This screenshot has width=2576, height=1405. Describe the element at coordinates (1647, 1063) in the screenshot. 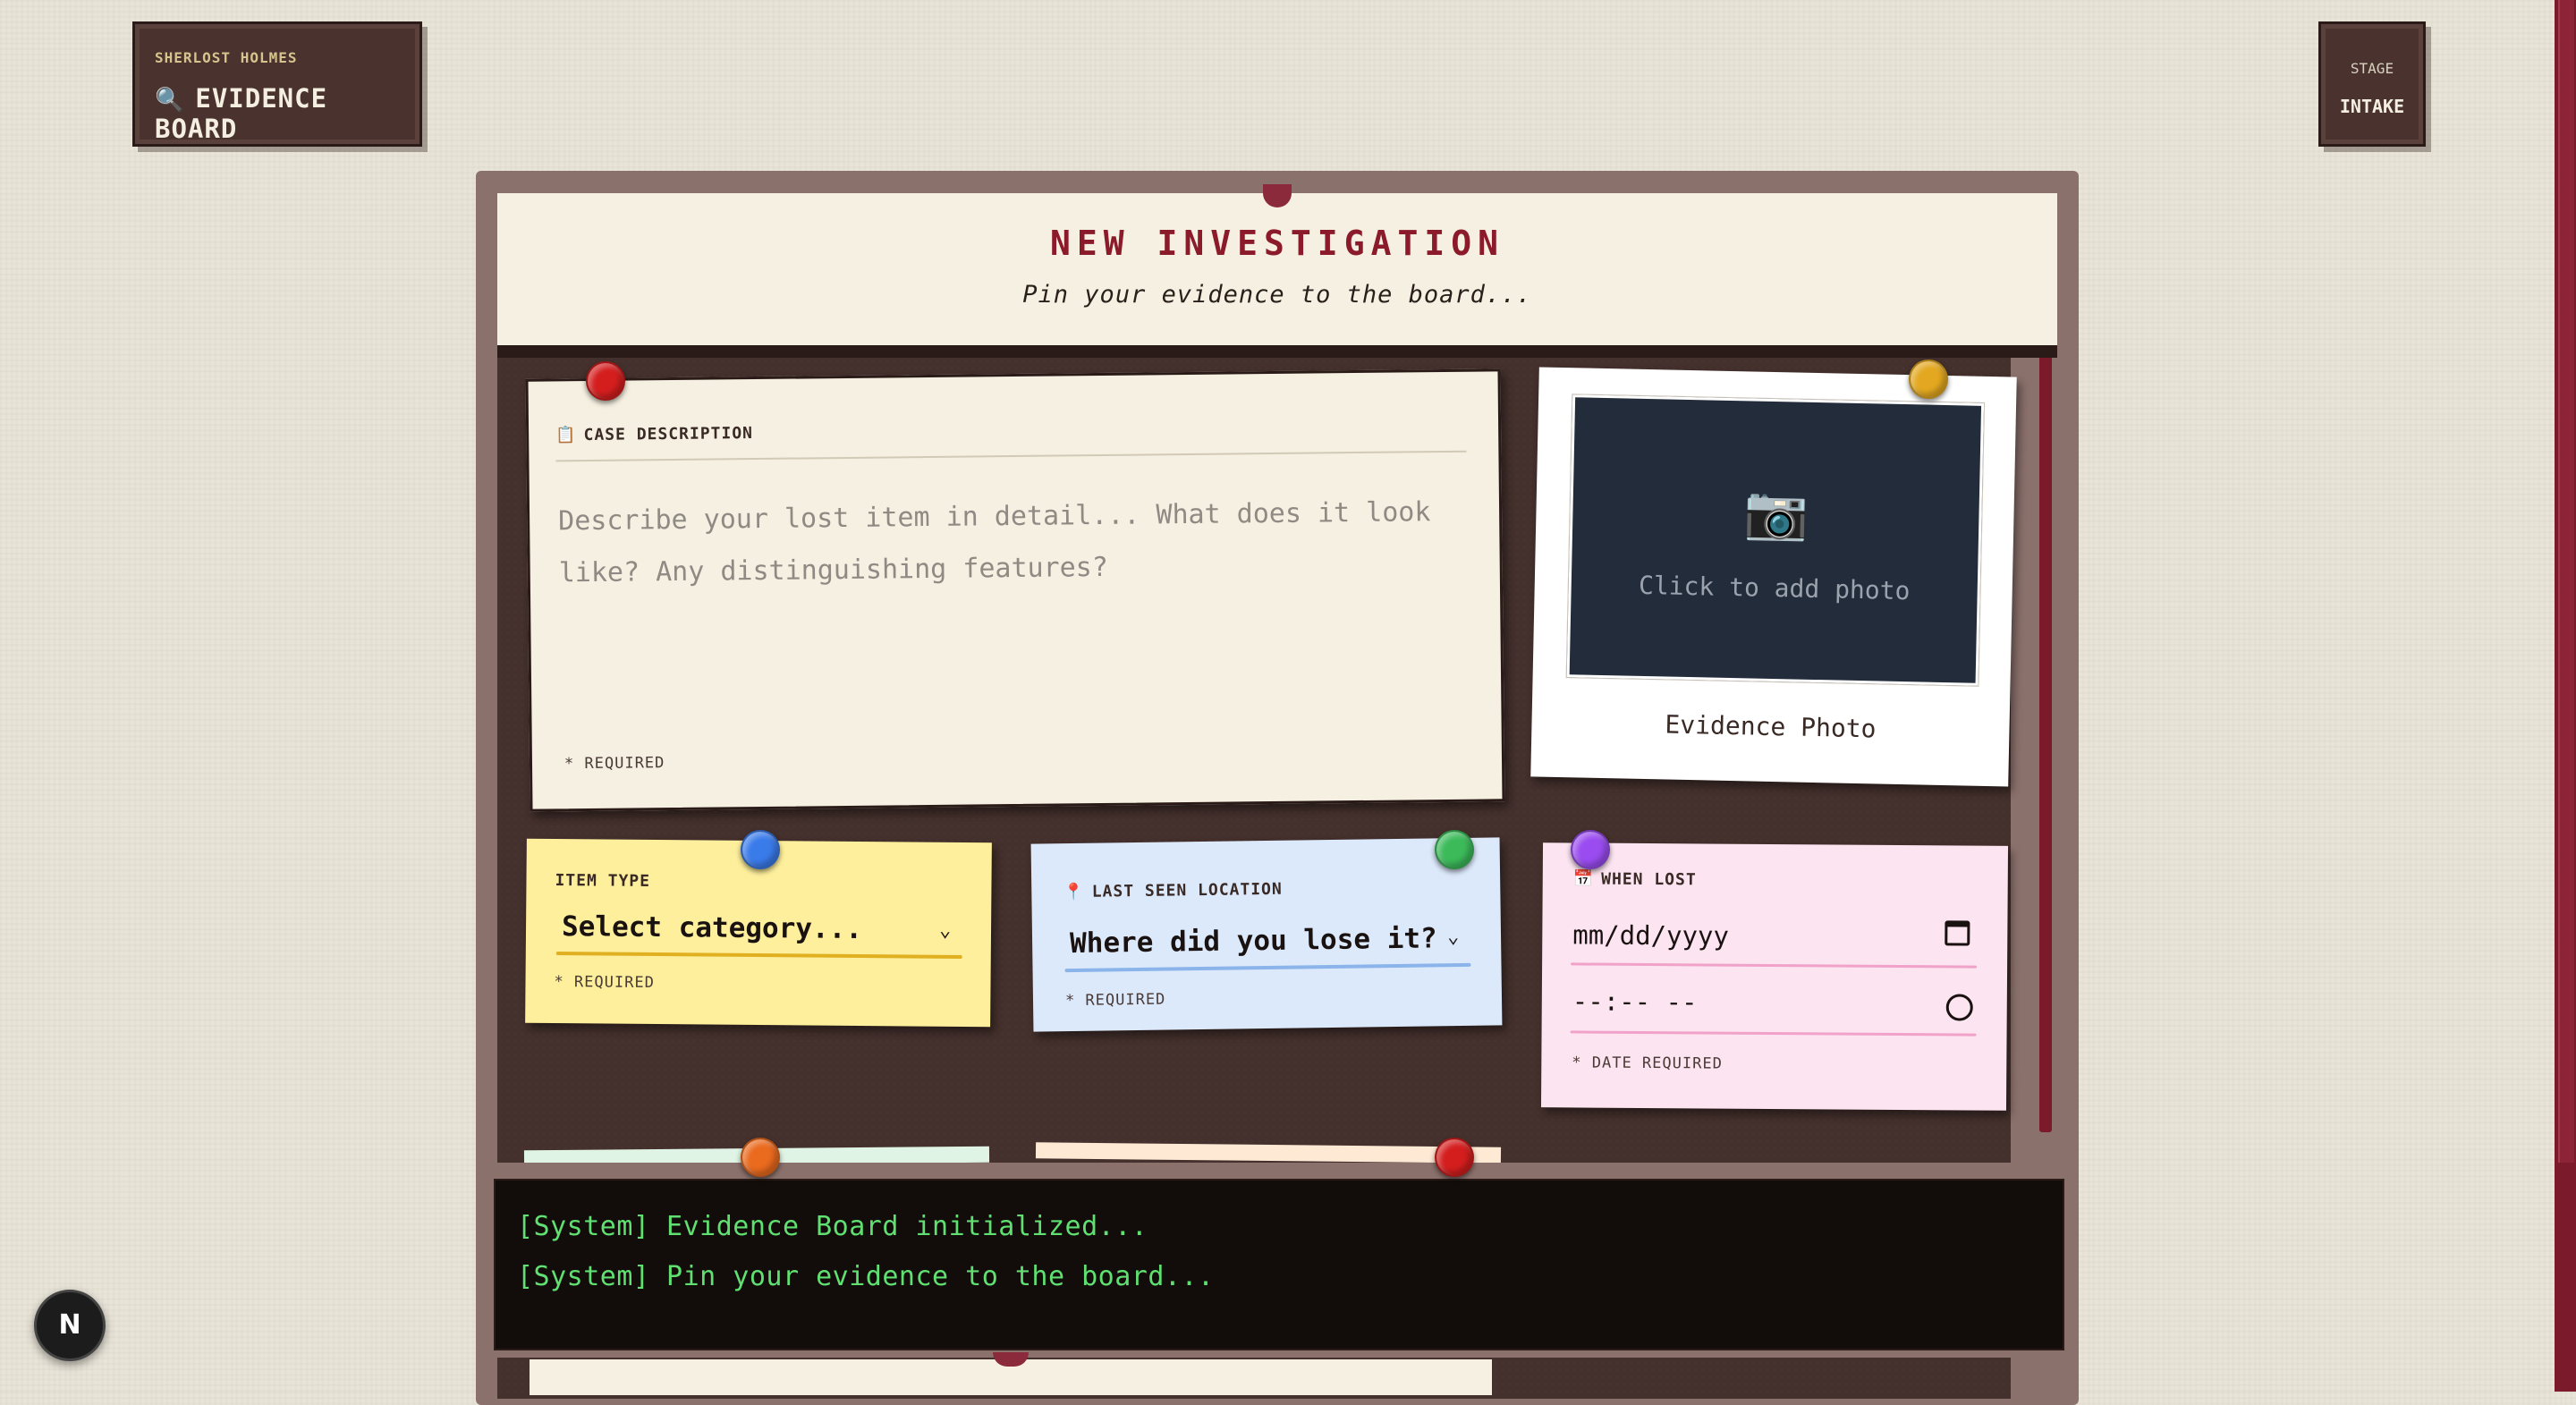

I see `required-note: * DATE REQUIRED` at that location.